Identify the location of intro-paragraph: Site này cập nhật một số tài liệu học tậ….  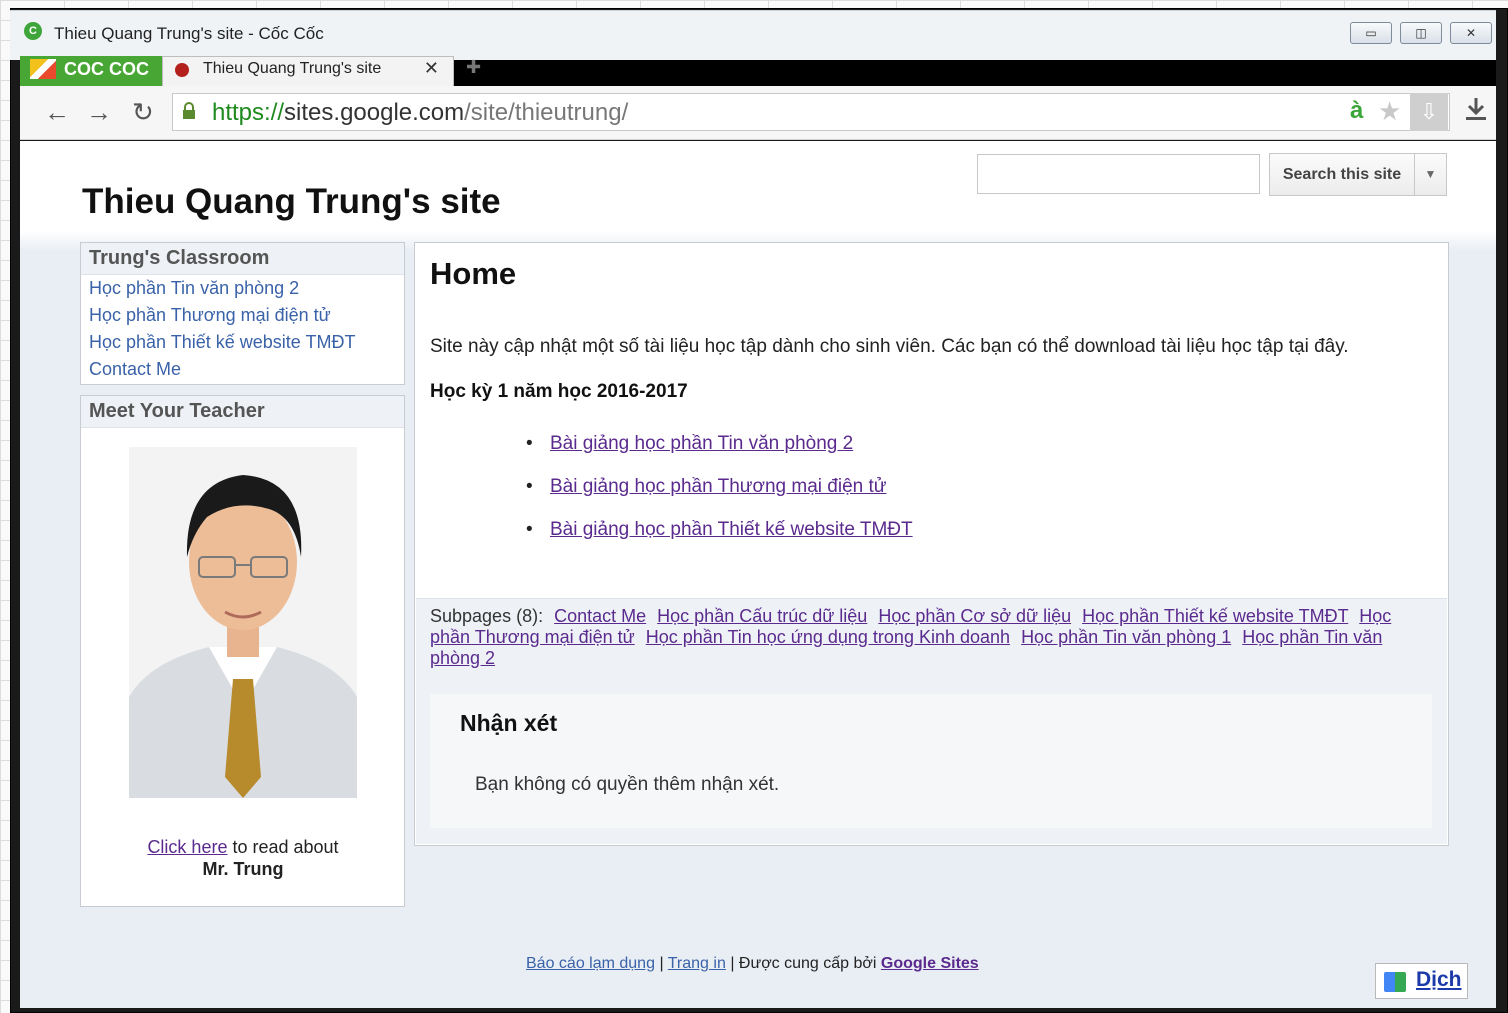
(889, 346).